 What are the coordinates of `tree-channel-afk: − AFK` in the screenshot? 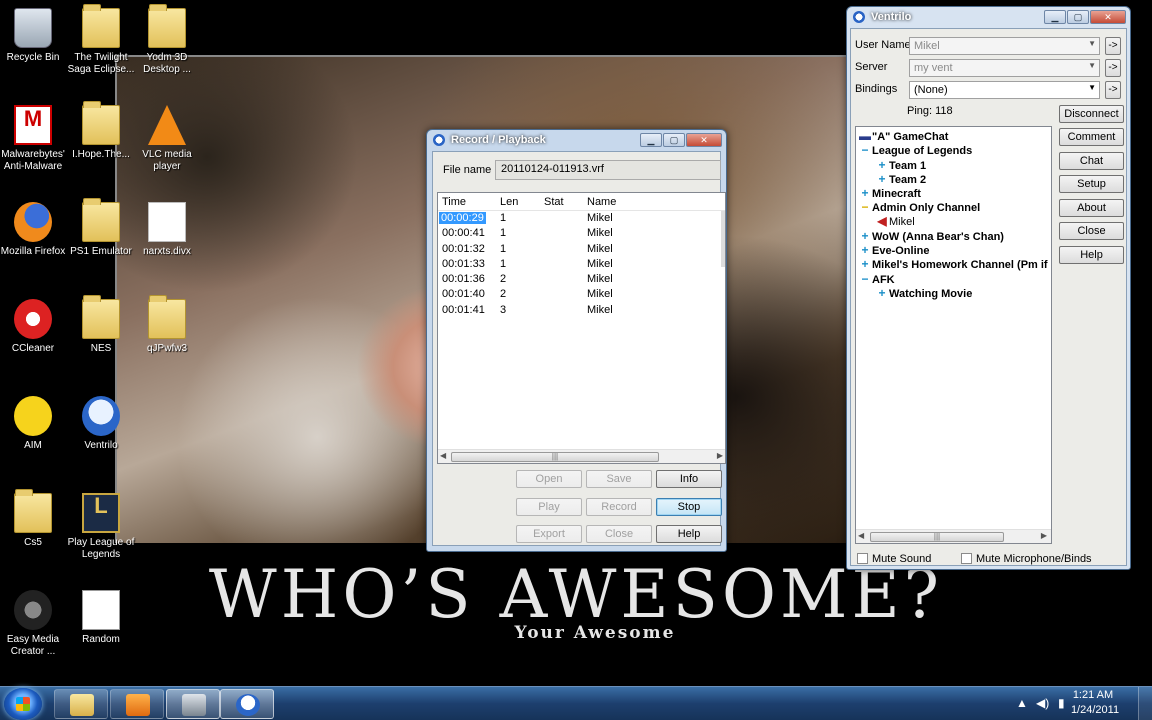 It's located at (876, 279).